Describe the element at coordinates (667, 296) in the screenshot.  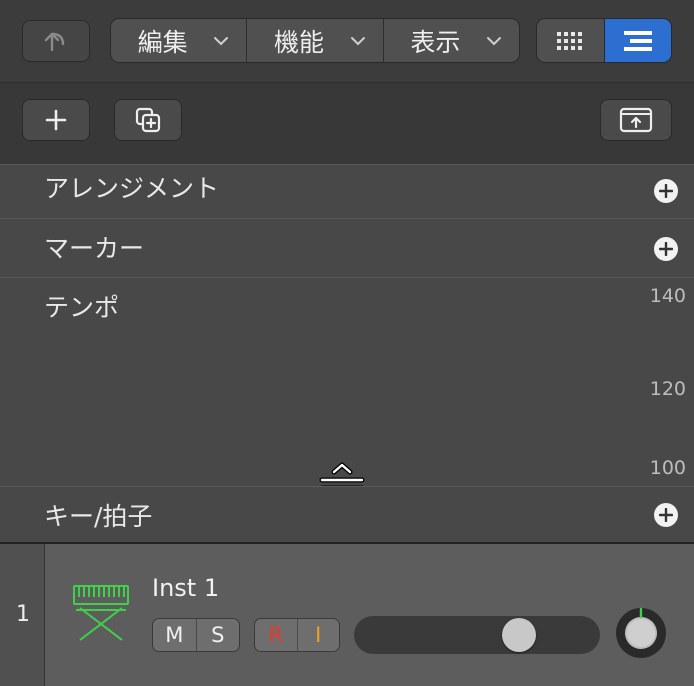
I see `tempo-scale-max: 140` at that location.